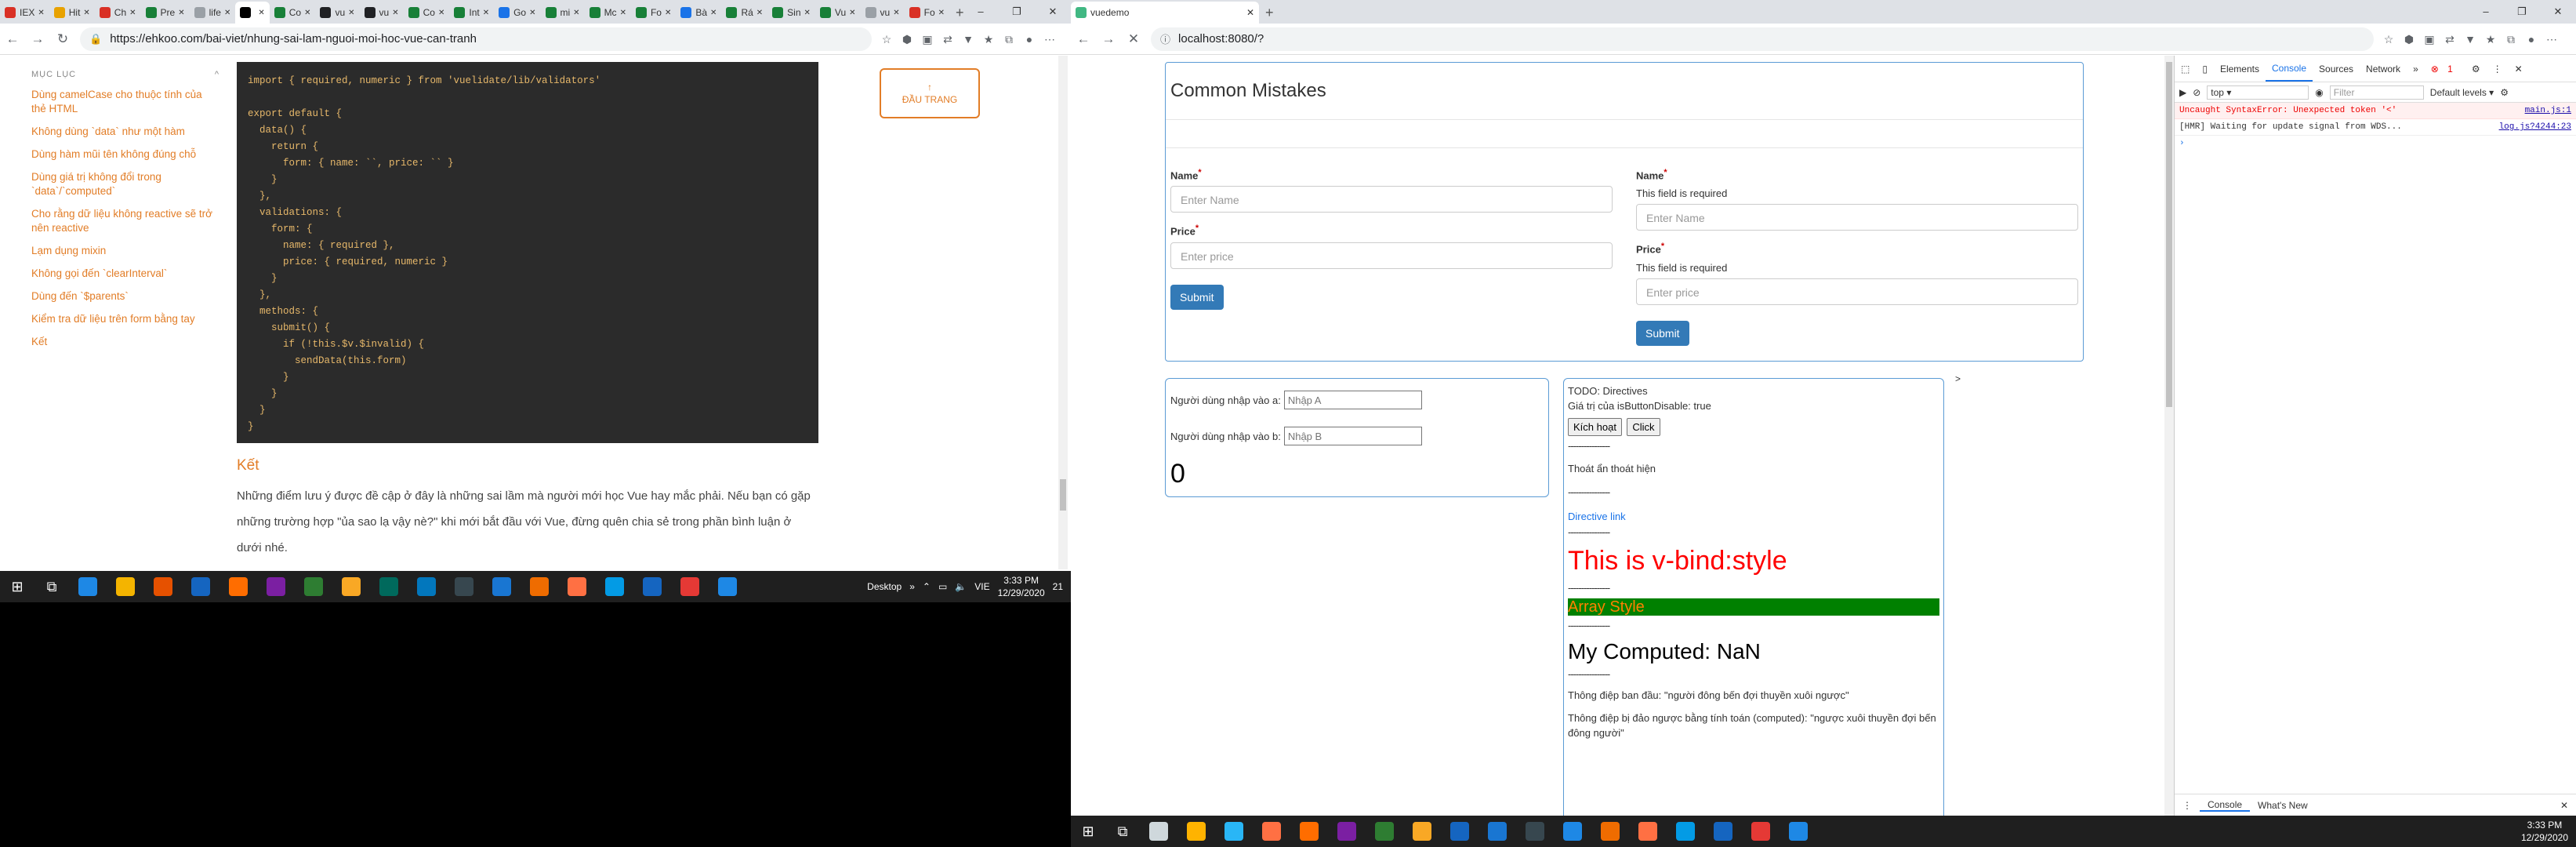  What do you see at coordinates (126, 154) in the screenshot?
I see `toc-item: Dùng hàm mũi tên không đúng chỗ` at bounding box center [126, 154].